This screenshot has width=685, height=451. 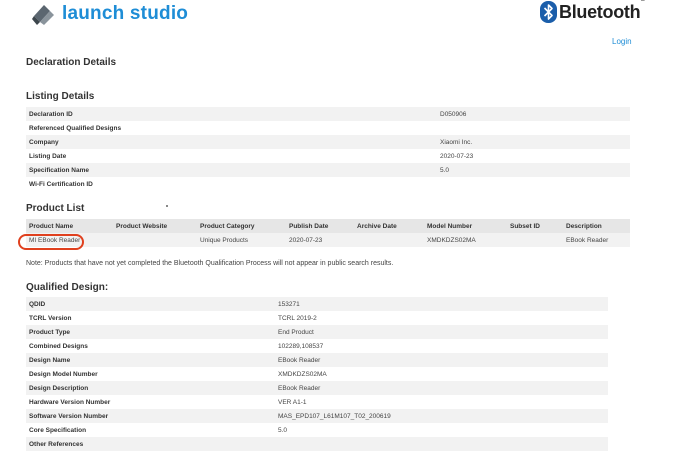 I want to click on table-row: Combined Designs 102289,108537, so click(x=328, y=346).